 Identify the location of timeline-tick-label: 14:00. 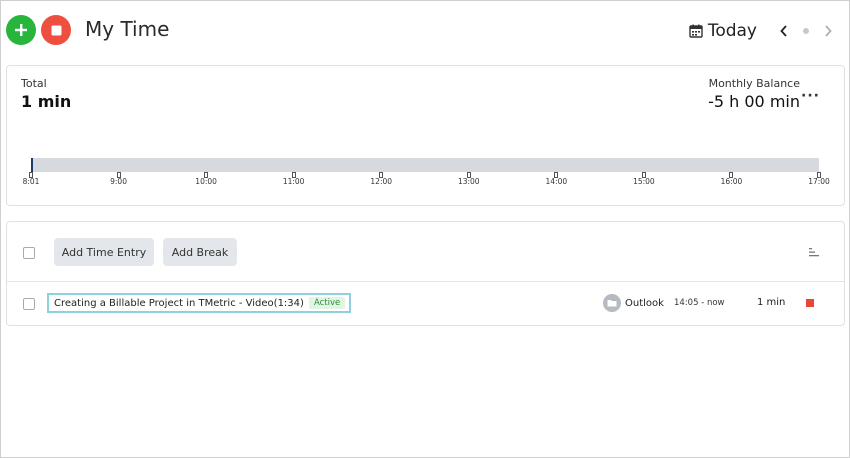
(556, 181).